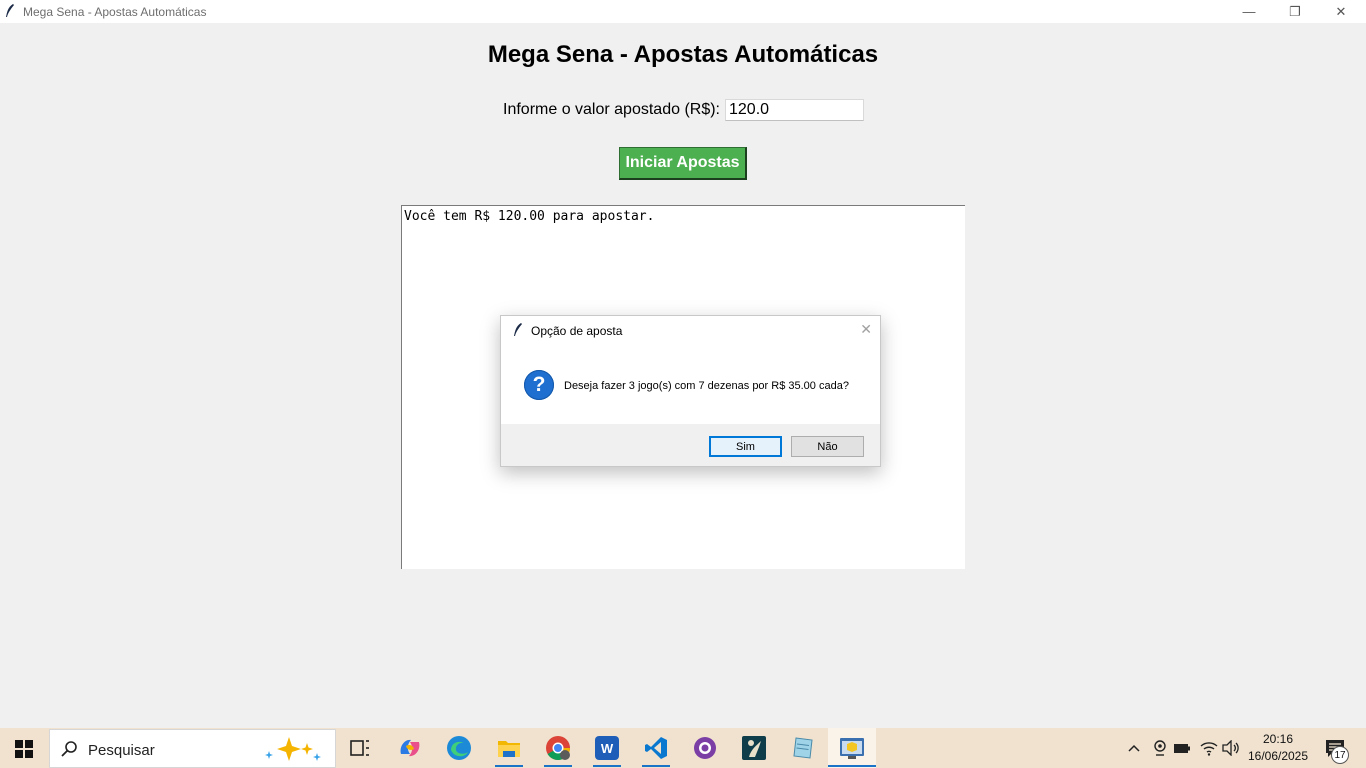 The width and height of the screenshot is (1366, 768). I want to click on no-button: Não, so click(827, 446).